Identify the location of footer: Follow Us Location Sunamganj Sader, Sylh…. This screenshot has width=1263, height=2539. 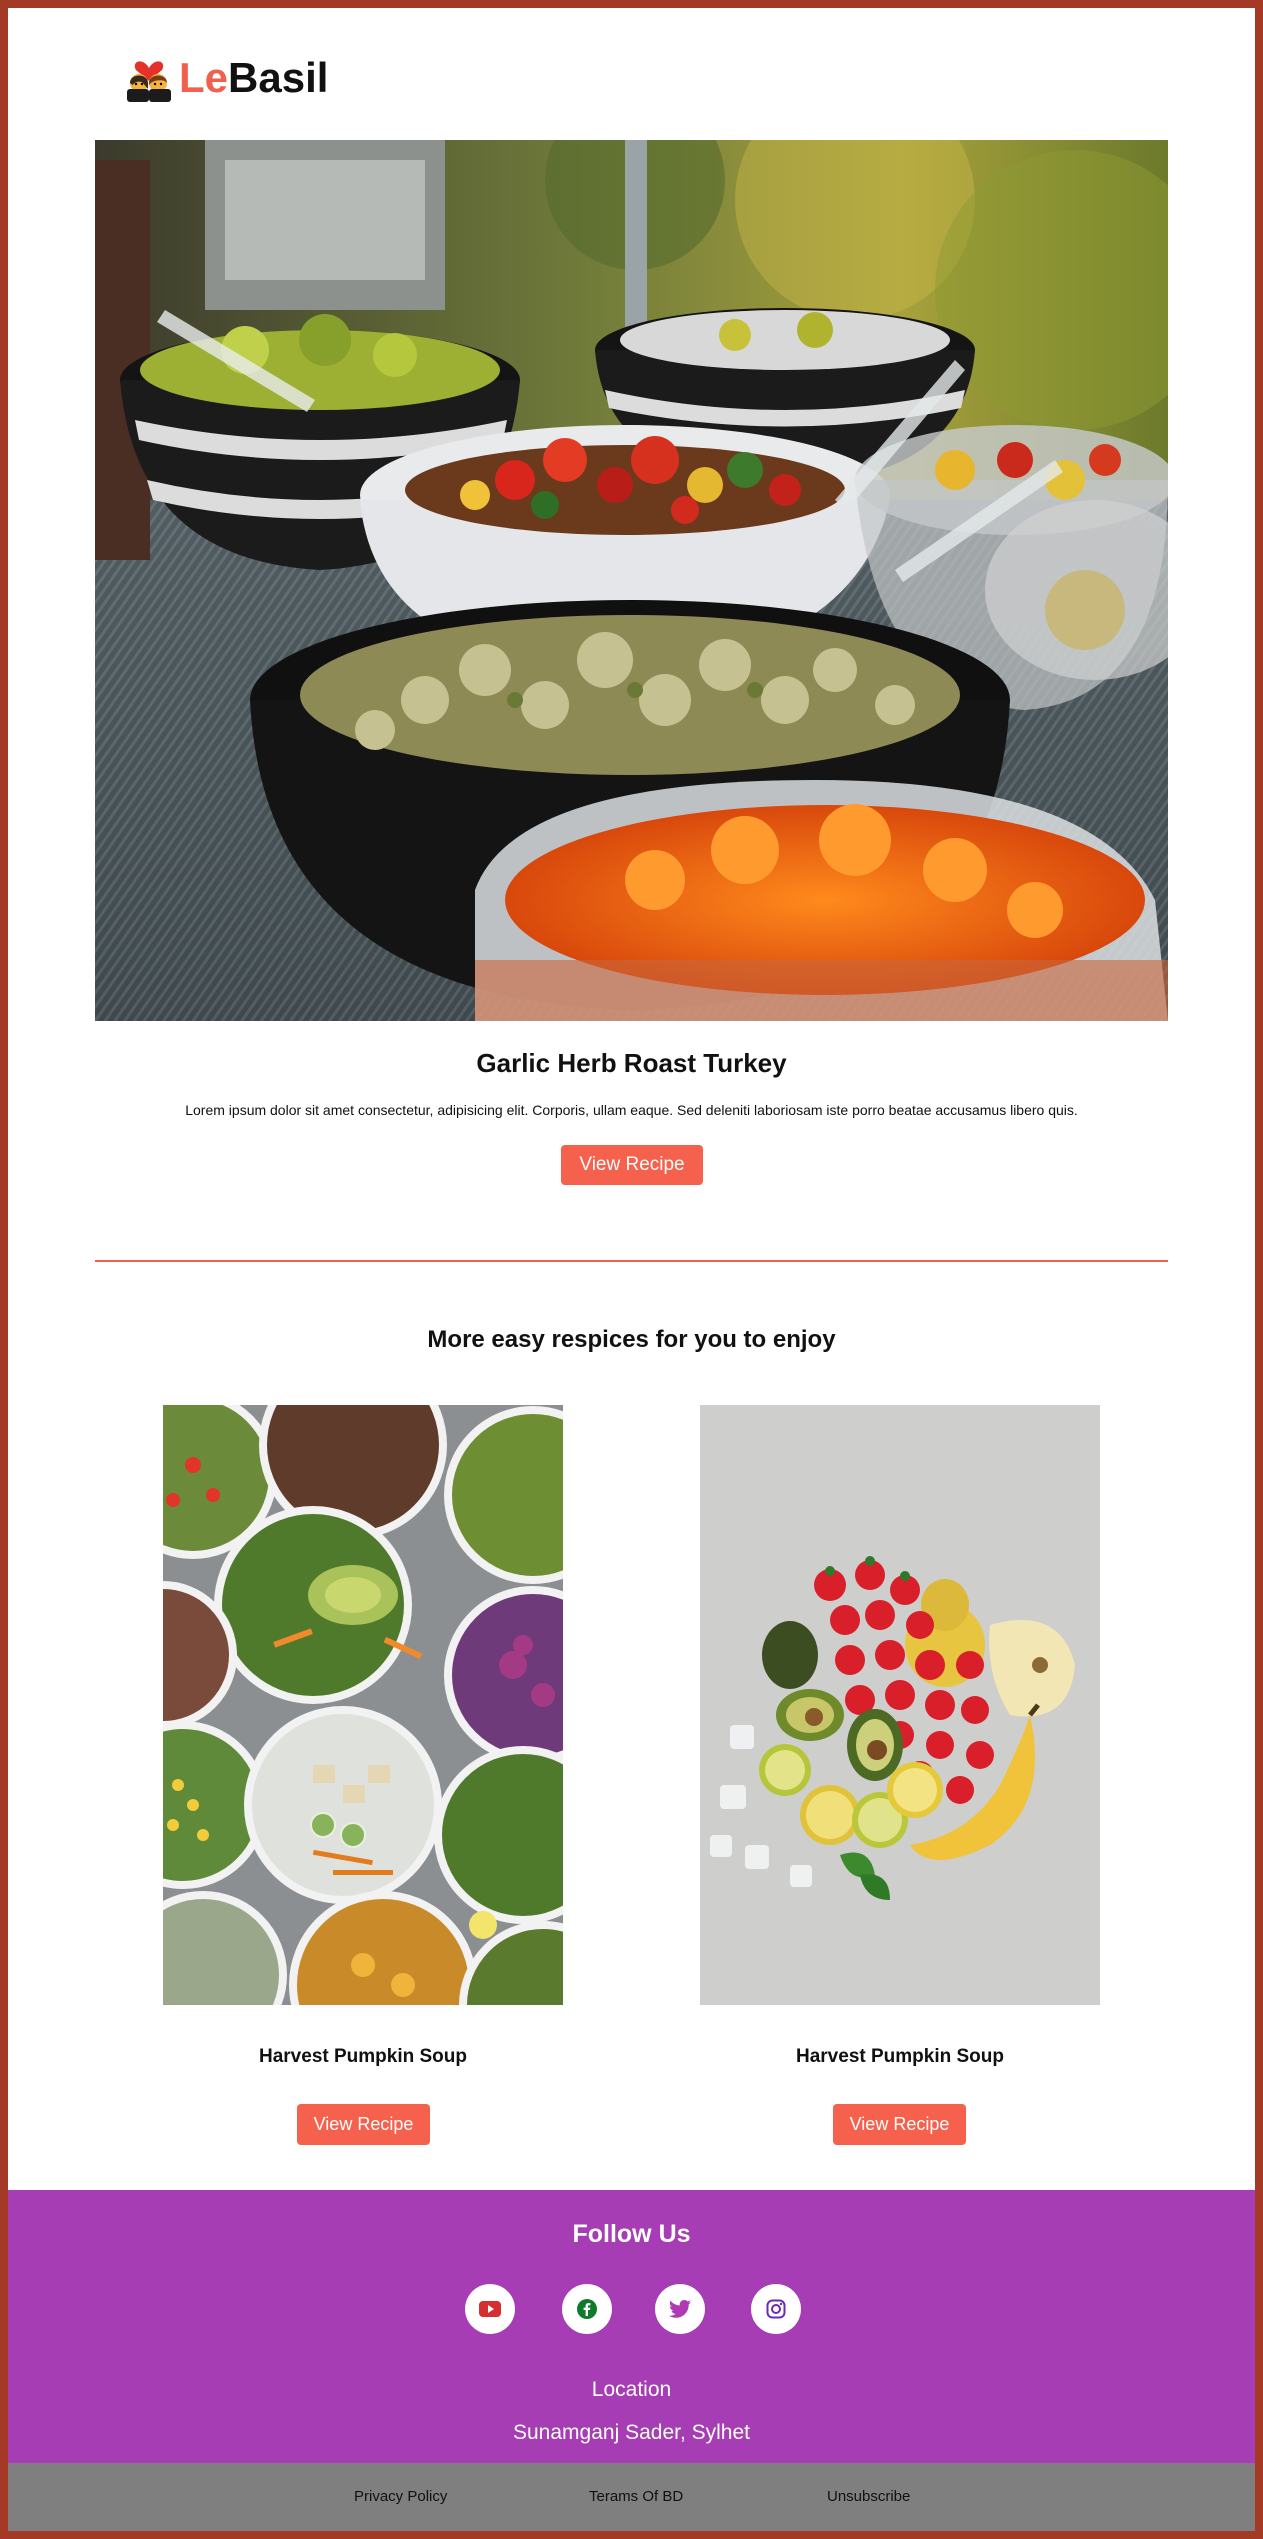
(631, 2326).